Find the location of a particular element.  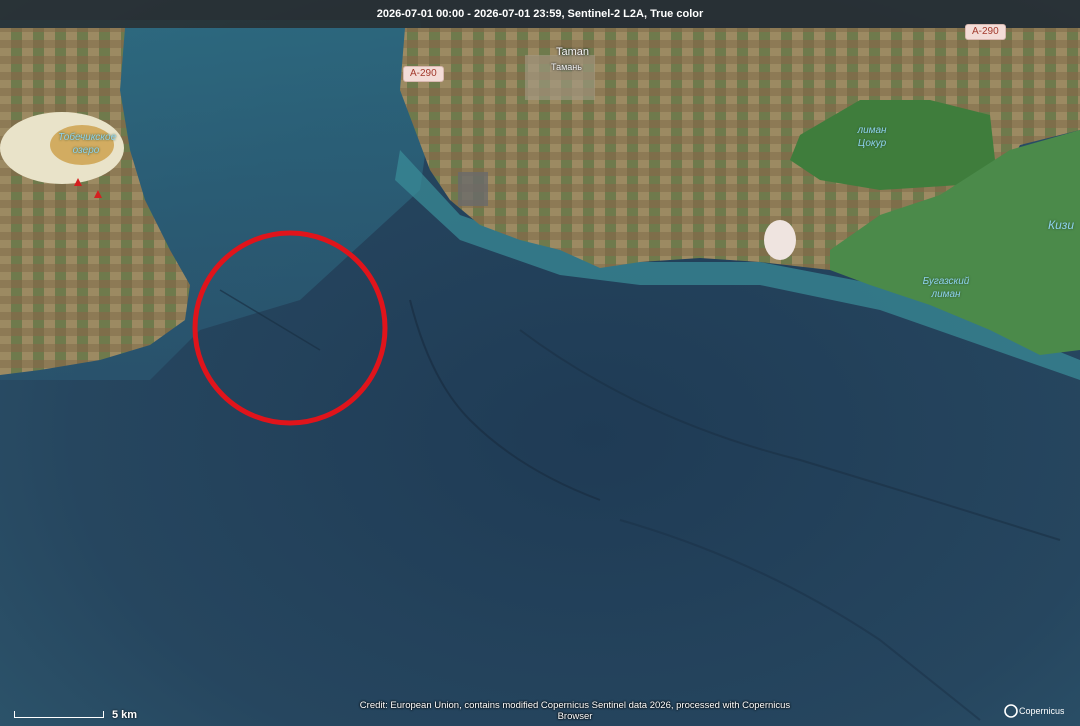

water-label-bugazsky: Бугазский лиман is located at coordinates (946, 288).